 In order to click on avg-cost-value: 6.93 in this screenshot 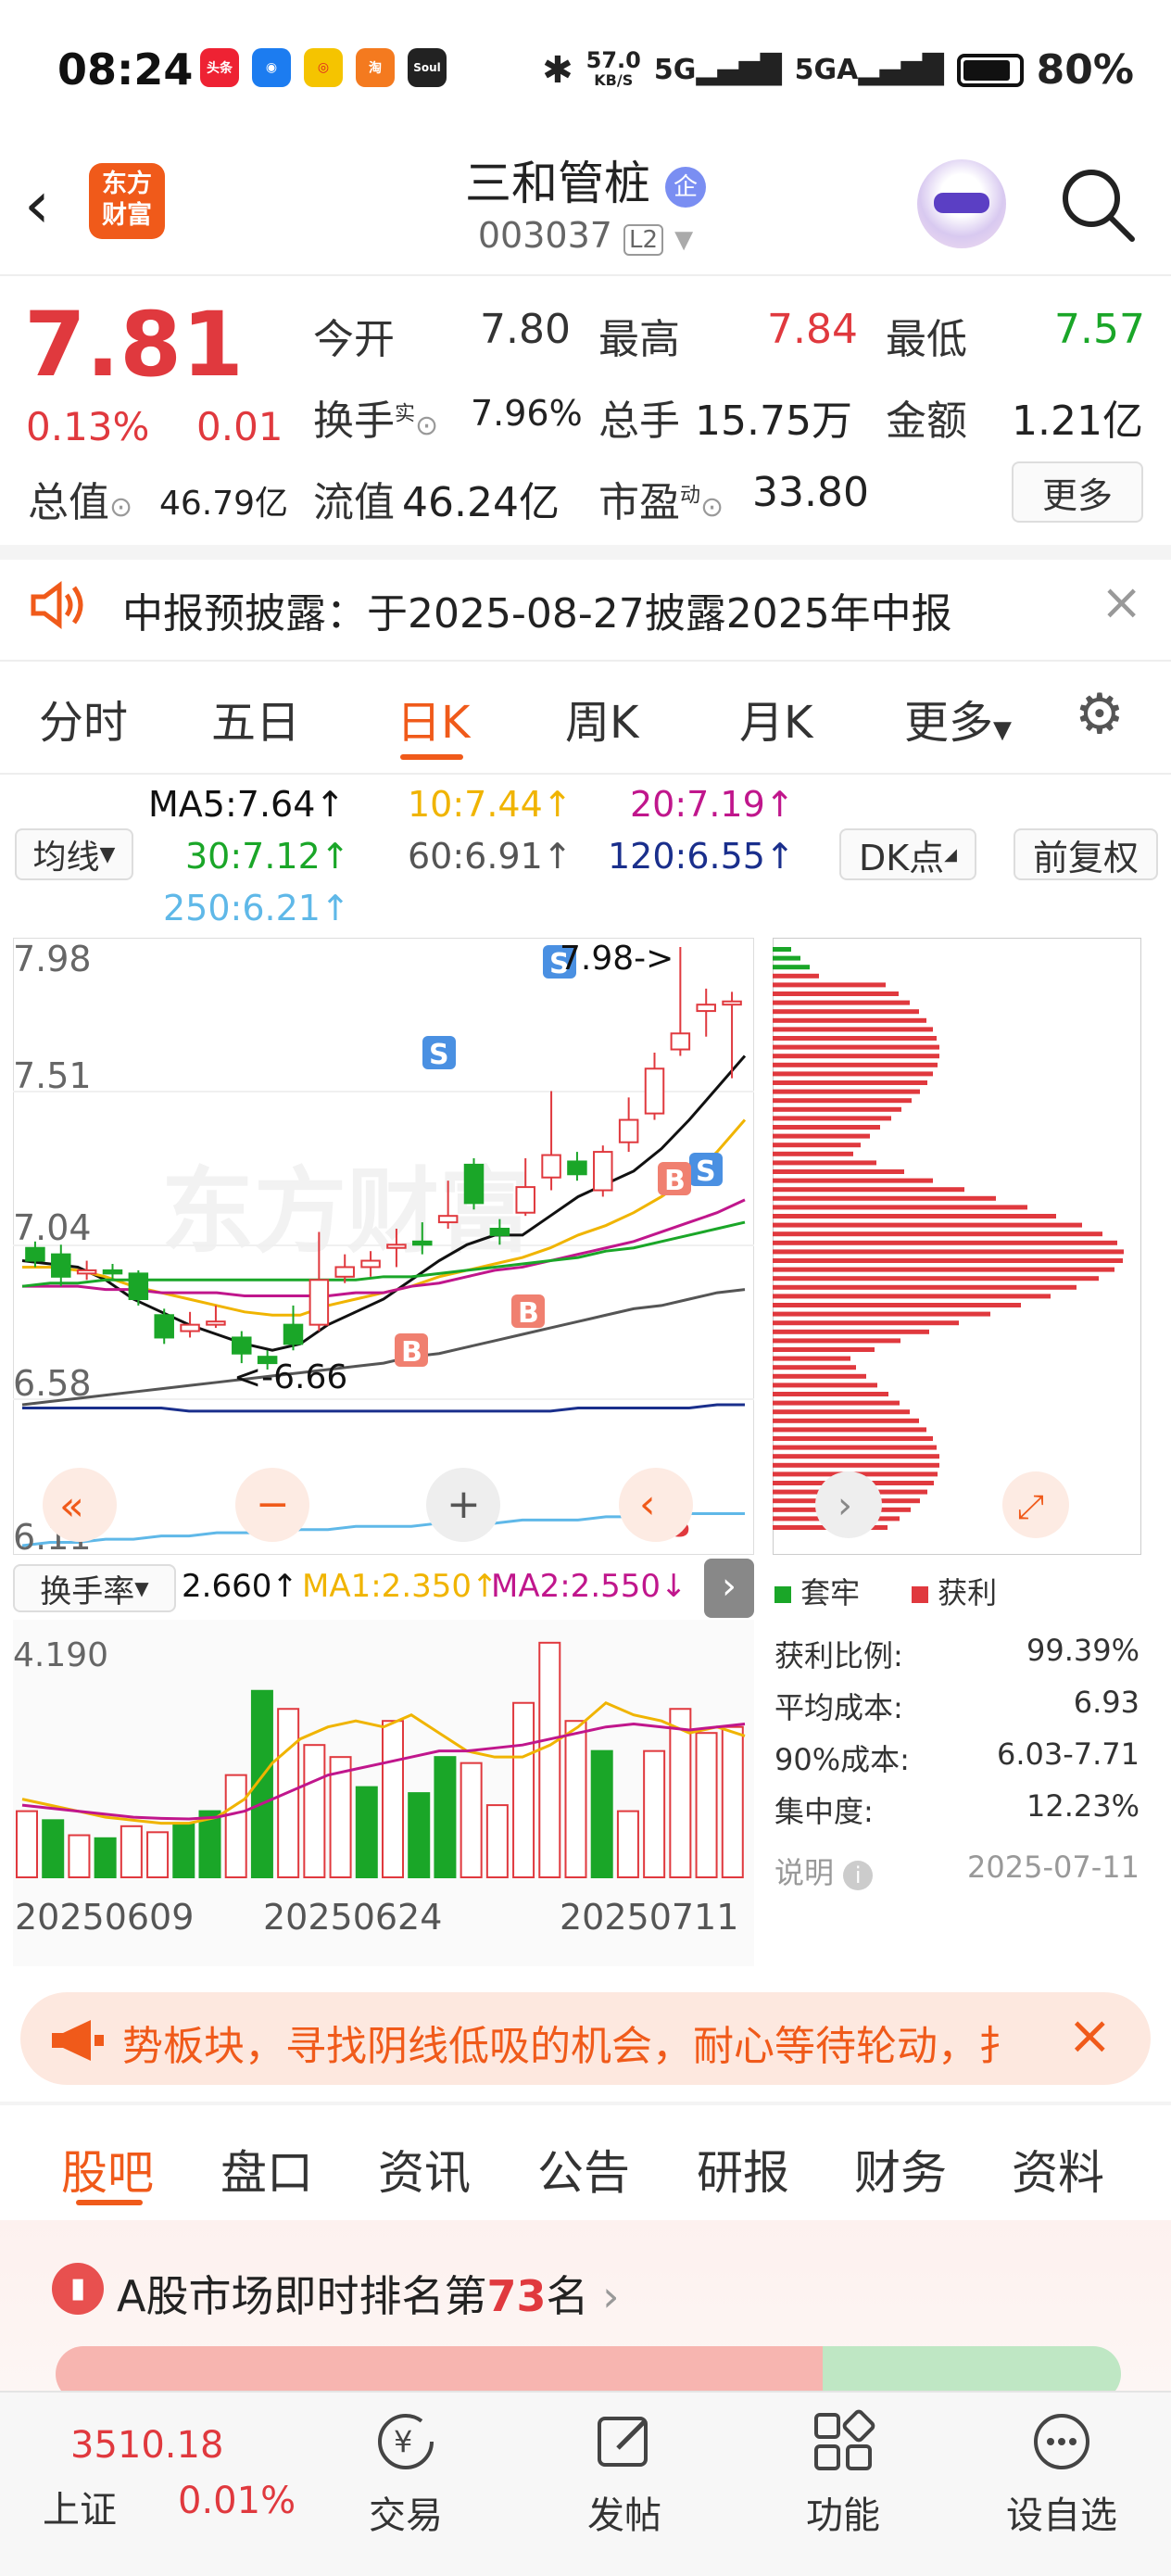, I will do `click(1107, 1702)`.